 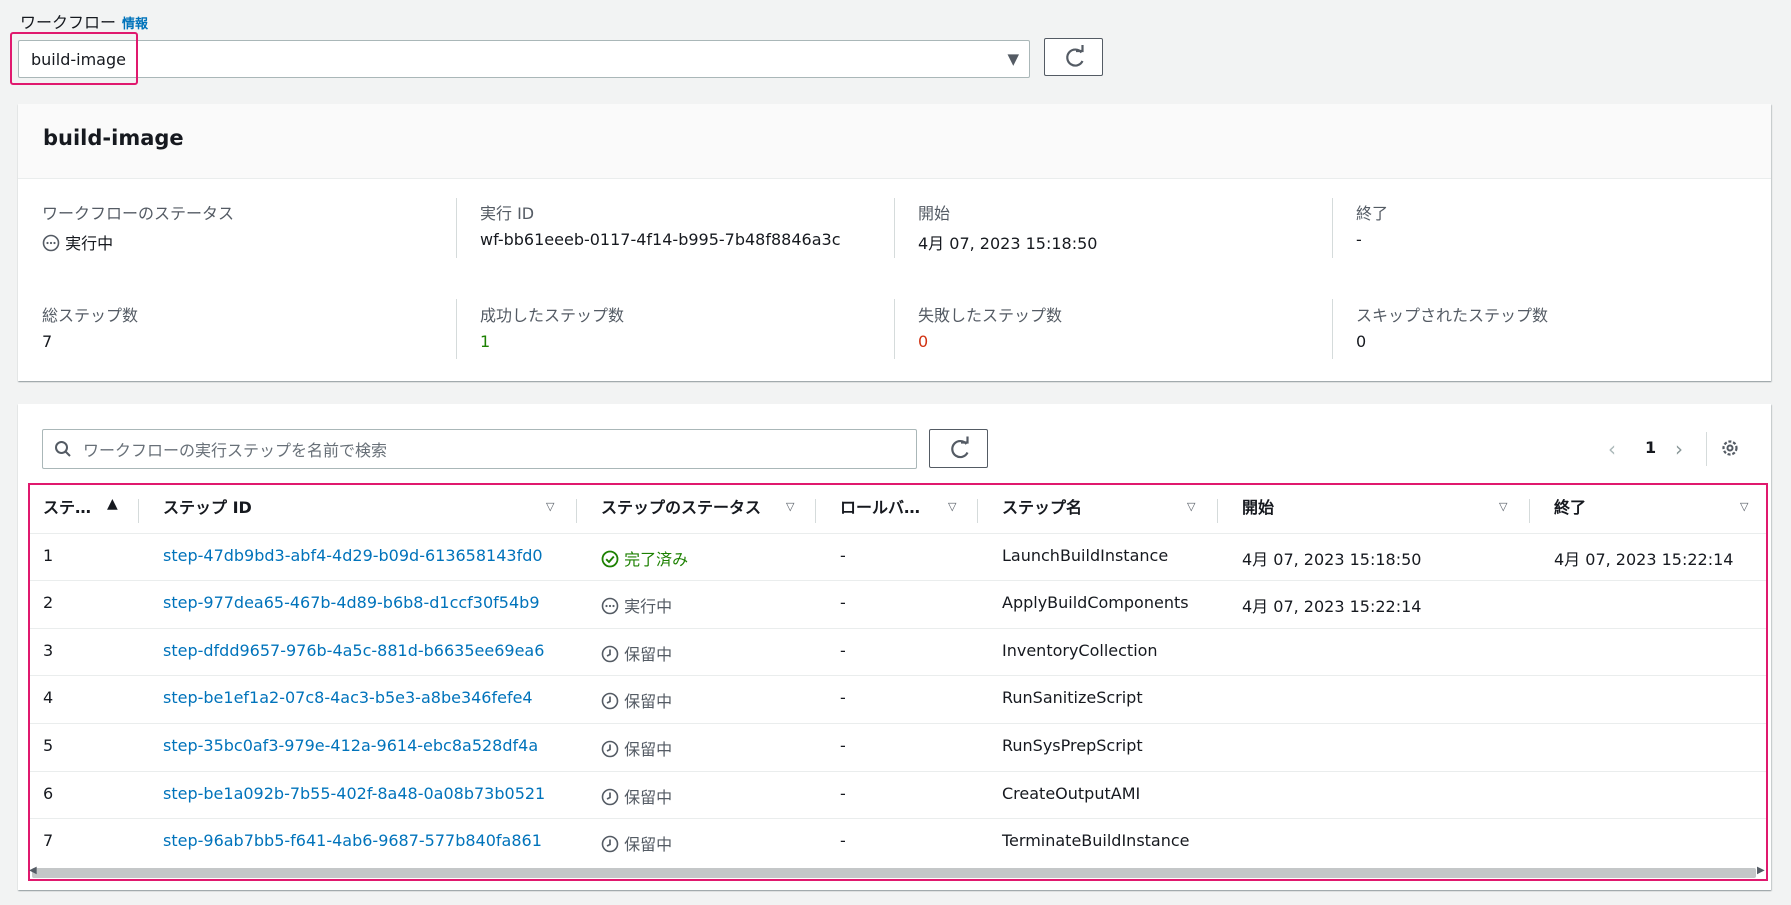 I want to click on workflow-select: build-image ▼, so click(x=524, y=59).